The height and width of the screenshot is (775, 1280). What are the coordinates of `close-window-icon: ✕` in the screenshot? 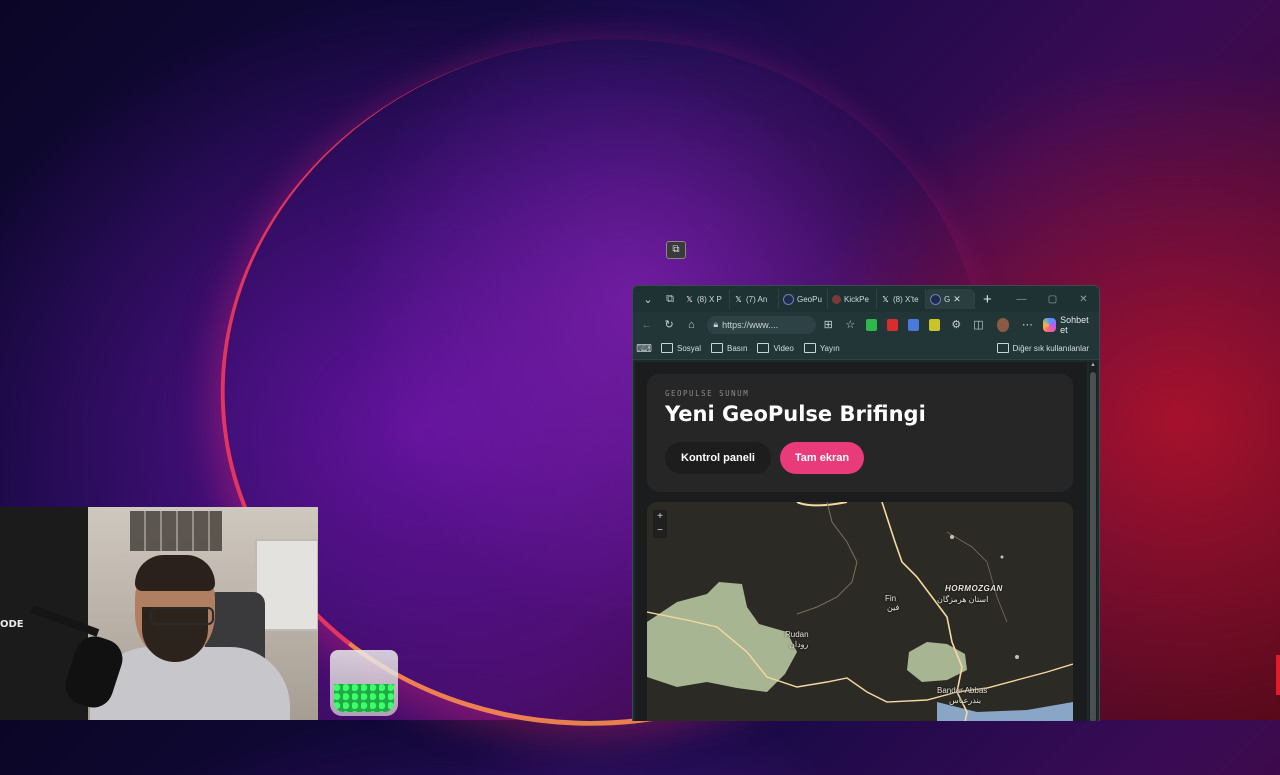 It's located at (1083, 299).